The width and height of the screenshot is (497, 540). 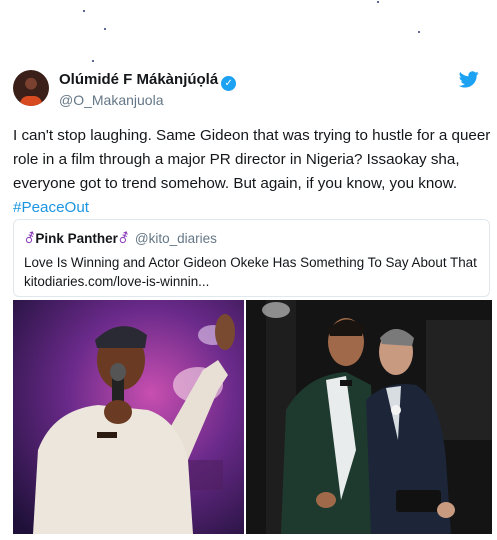 What do you see at coordinates (469, 79) in the screenshot?
I see `twitter-bird-icon` at bounding box center [469, 79].